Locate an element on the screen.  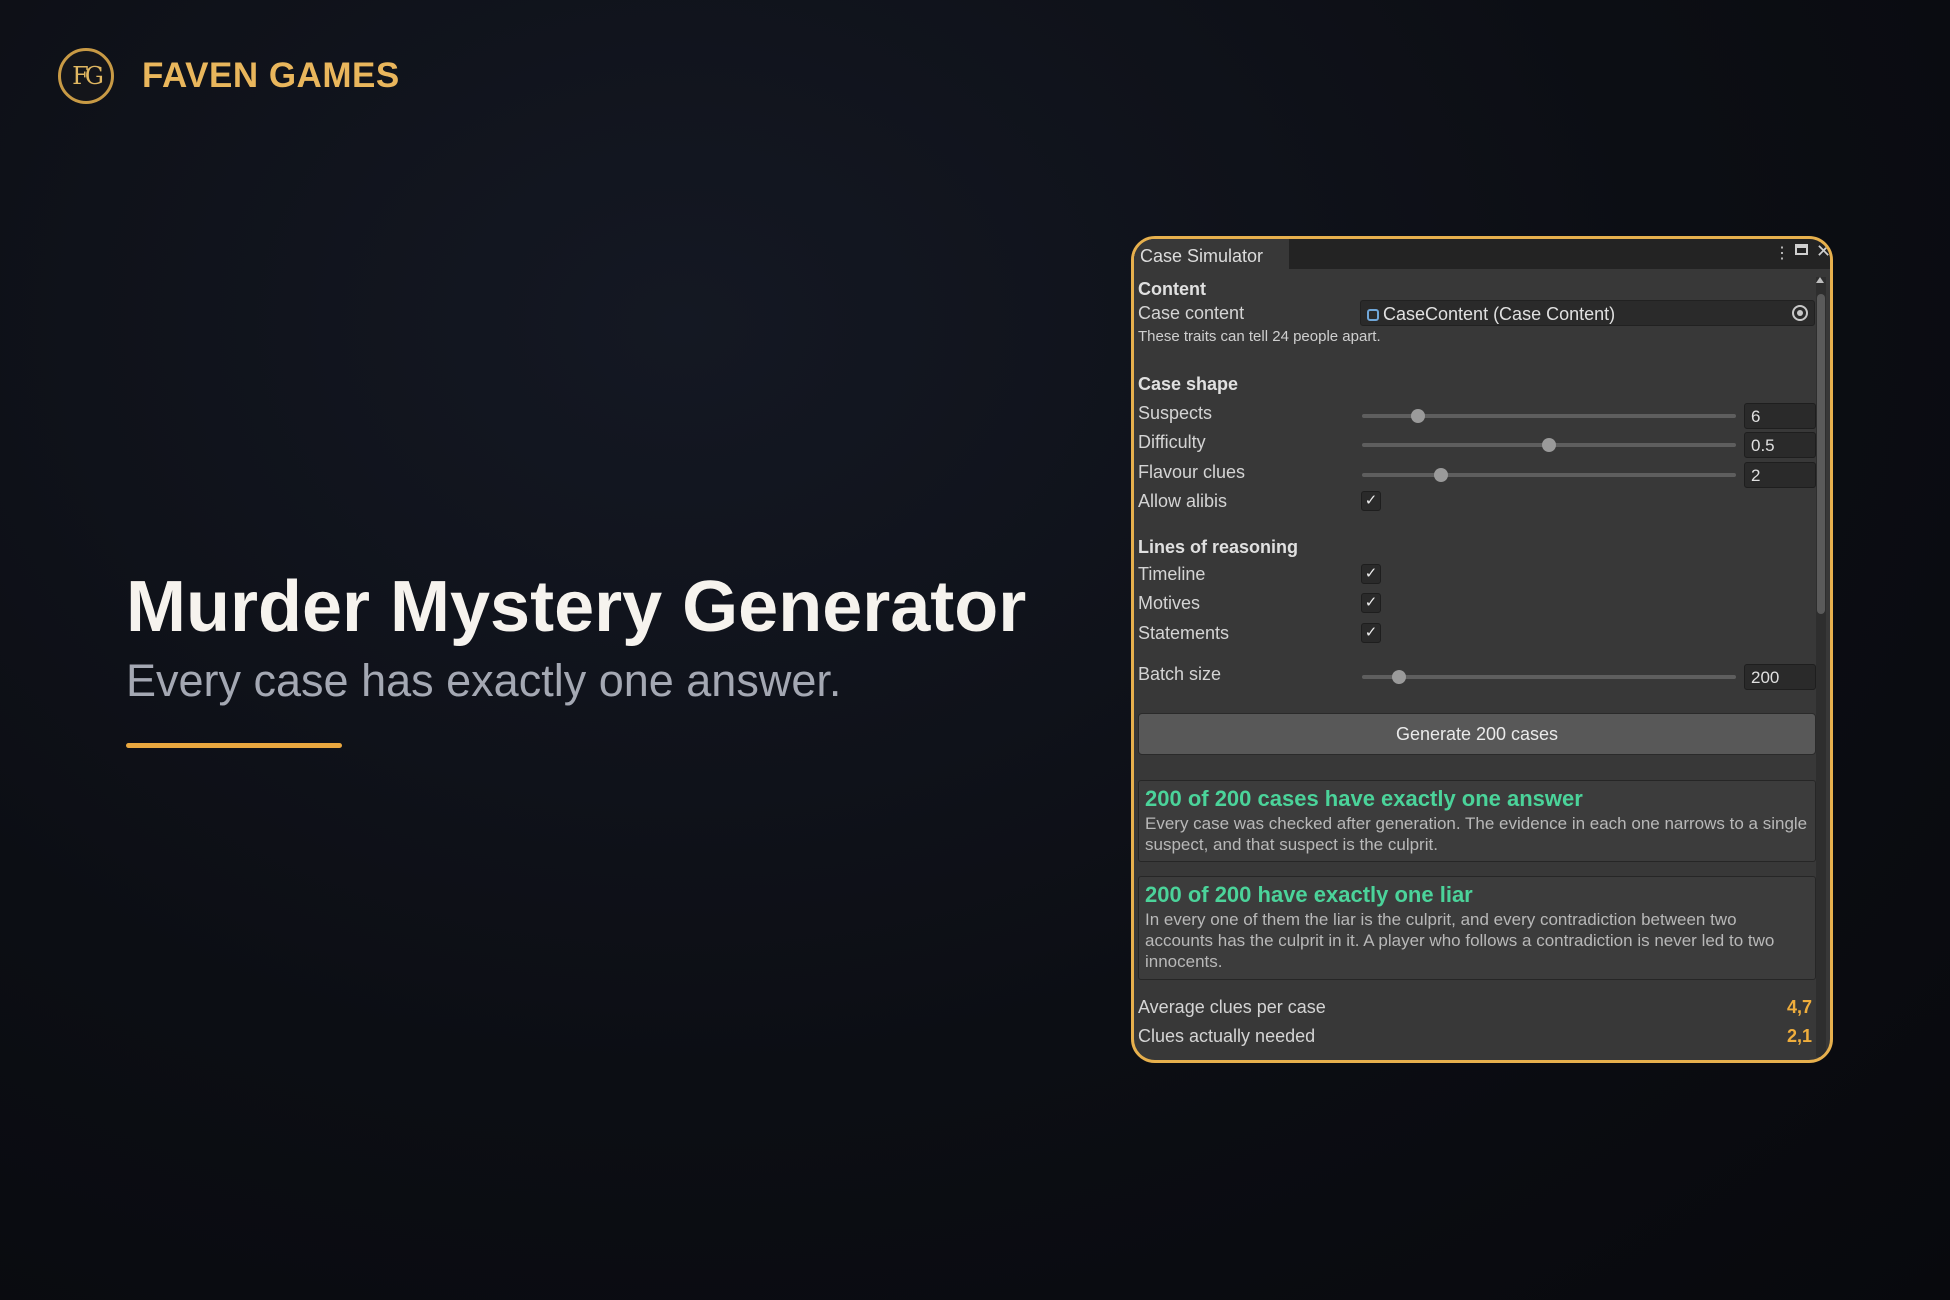
suspects-input: 6 is located at coordinates (1780, 416).